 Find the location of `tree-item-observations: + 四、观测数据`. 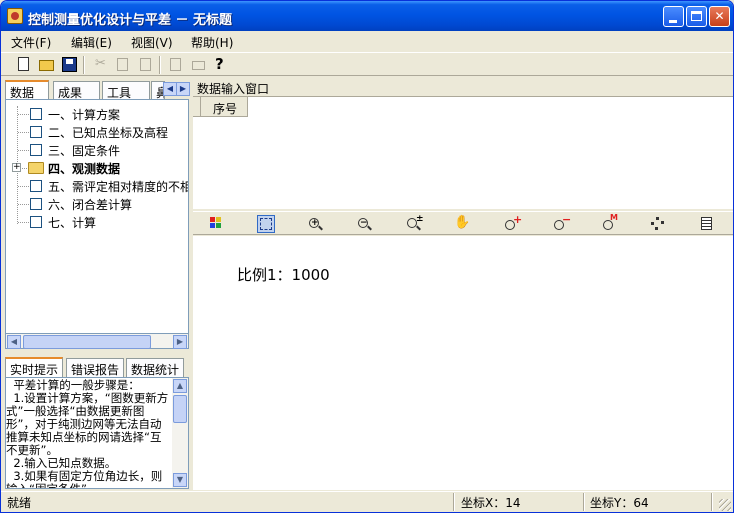

tree-item-observations: + 四、观测数据 is located at coordinates (97, 168).